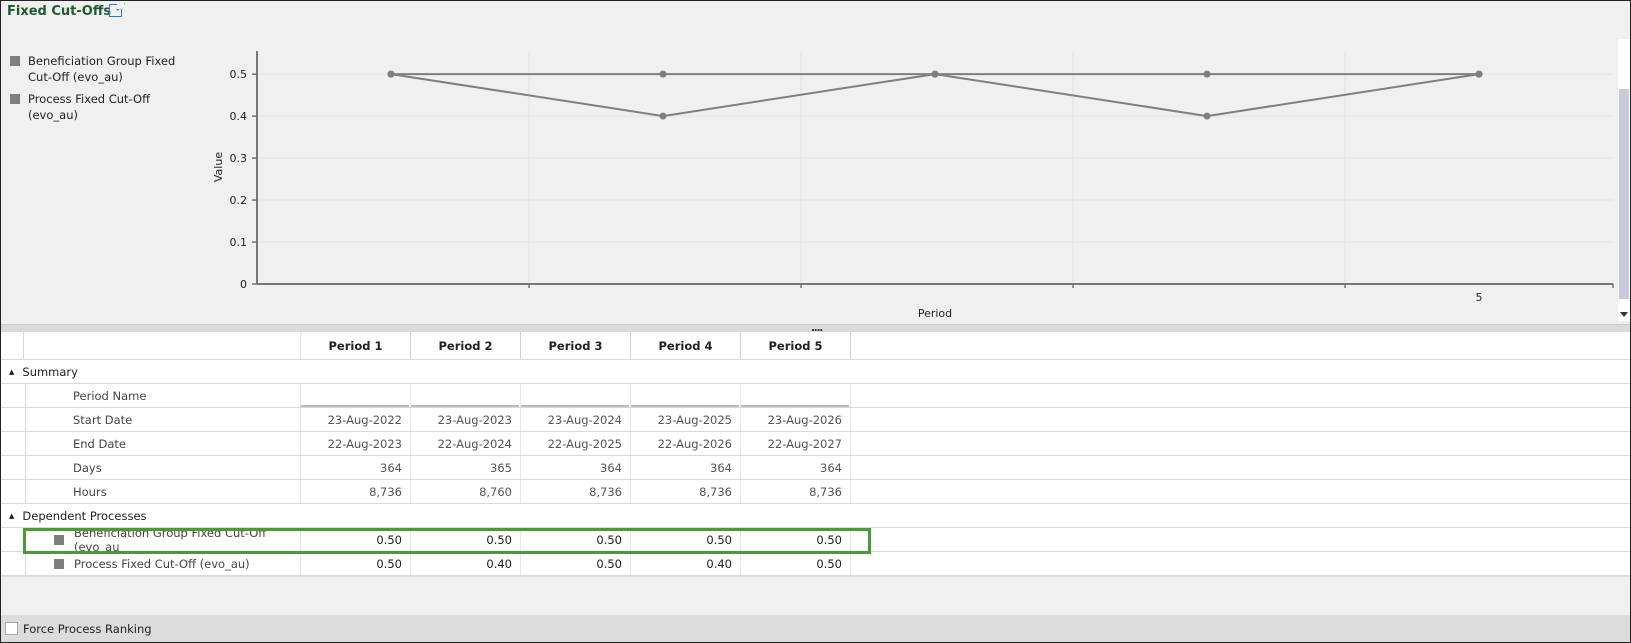 This screenshot has width=1631, height=643. What do you see at coordinates (796, 419) in the screenshot?
I see `value-cell: 23-Aug-2026` at bounding box center [796, 419].